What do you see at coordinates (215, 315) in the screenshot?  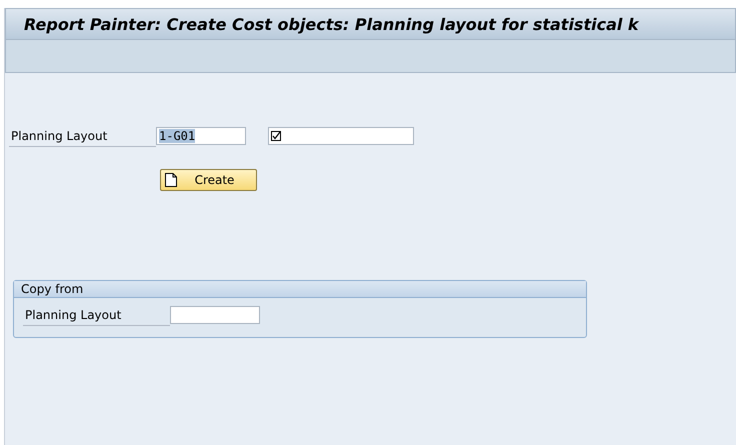 I see `copy-planning-layout-field` at bounding box center [215, 315].